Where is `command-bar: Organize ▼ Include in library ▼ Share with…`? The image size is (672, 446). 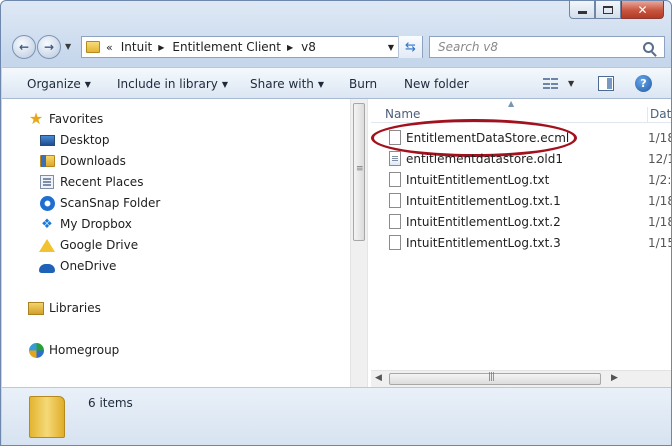
command-bar: Organize ▼ Include in library ▼ Share with… is located at coordinates (336, 83).